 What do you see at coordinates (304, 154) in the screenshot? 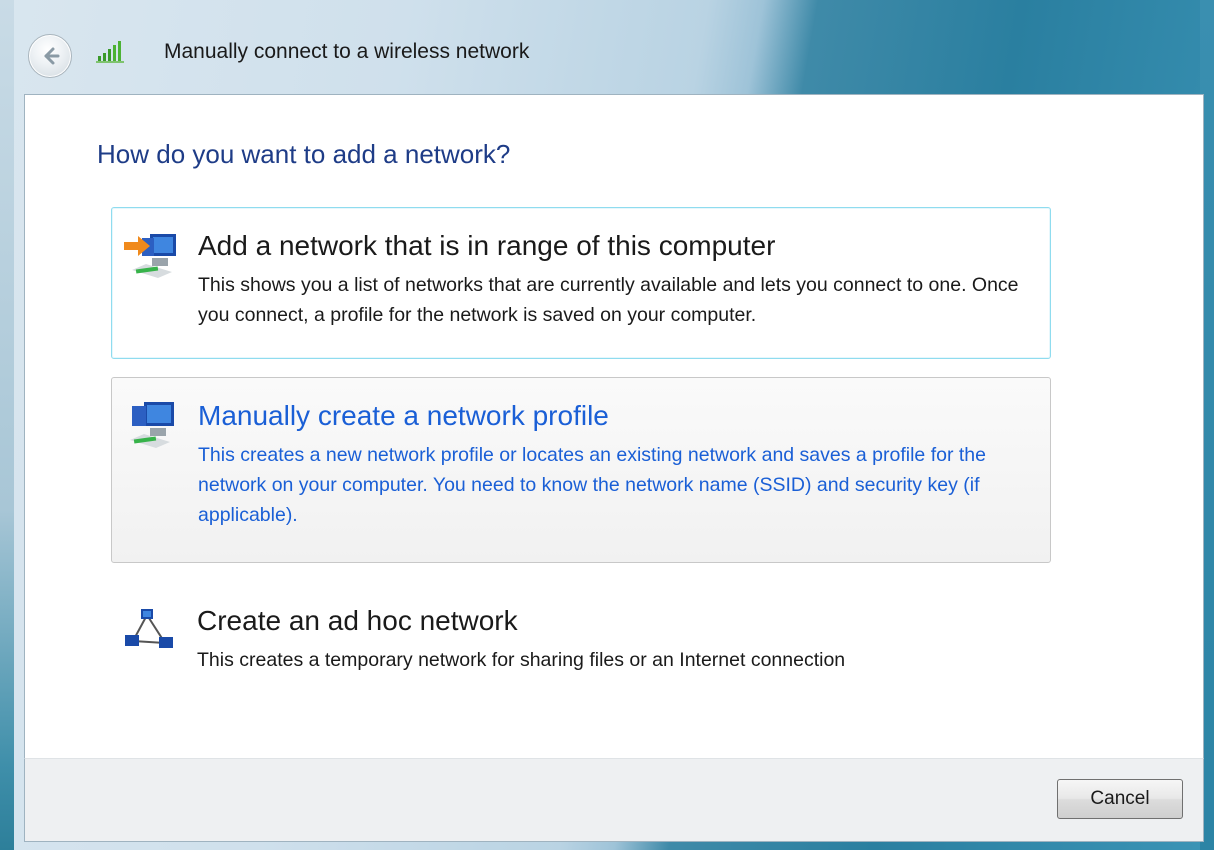
I see `page-heading: How do you want to add a network?` at bounding box center [304, 154].